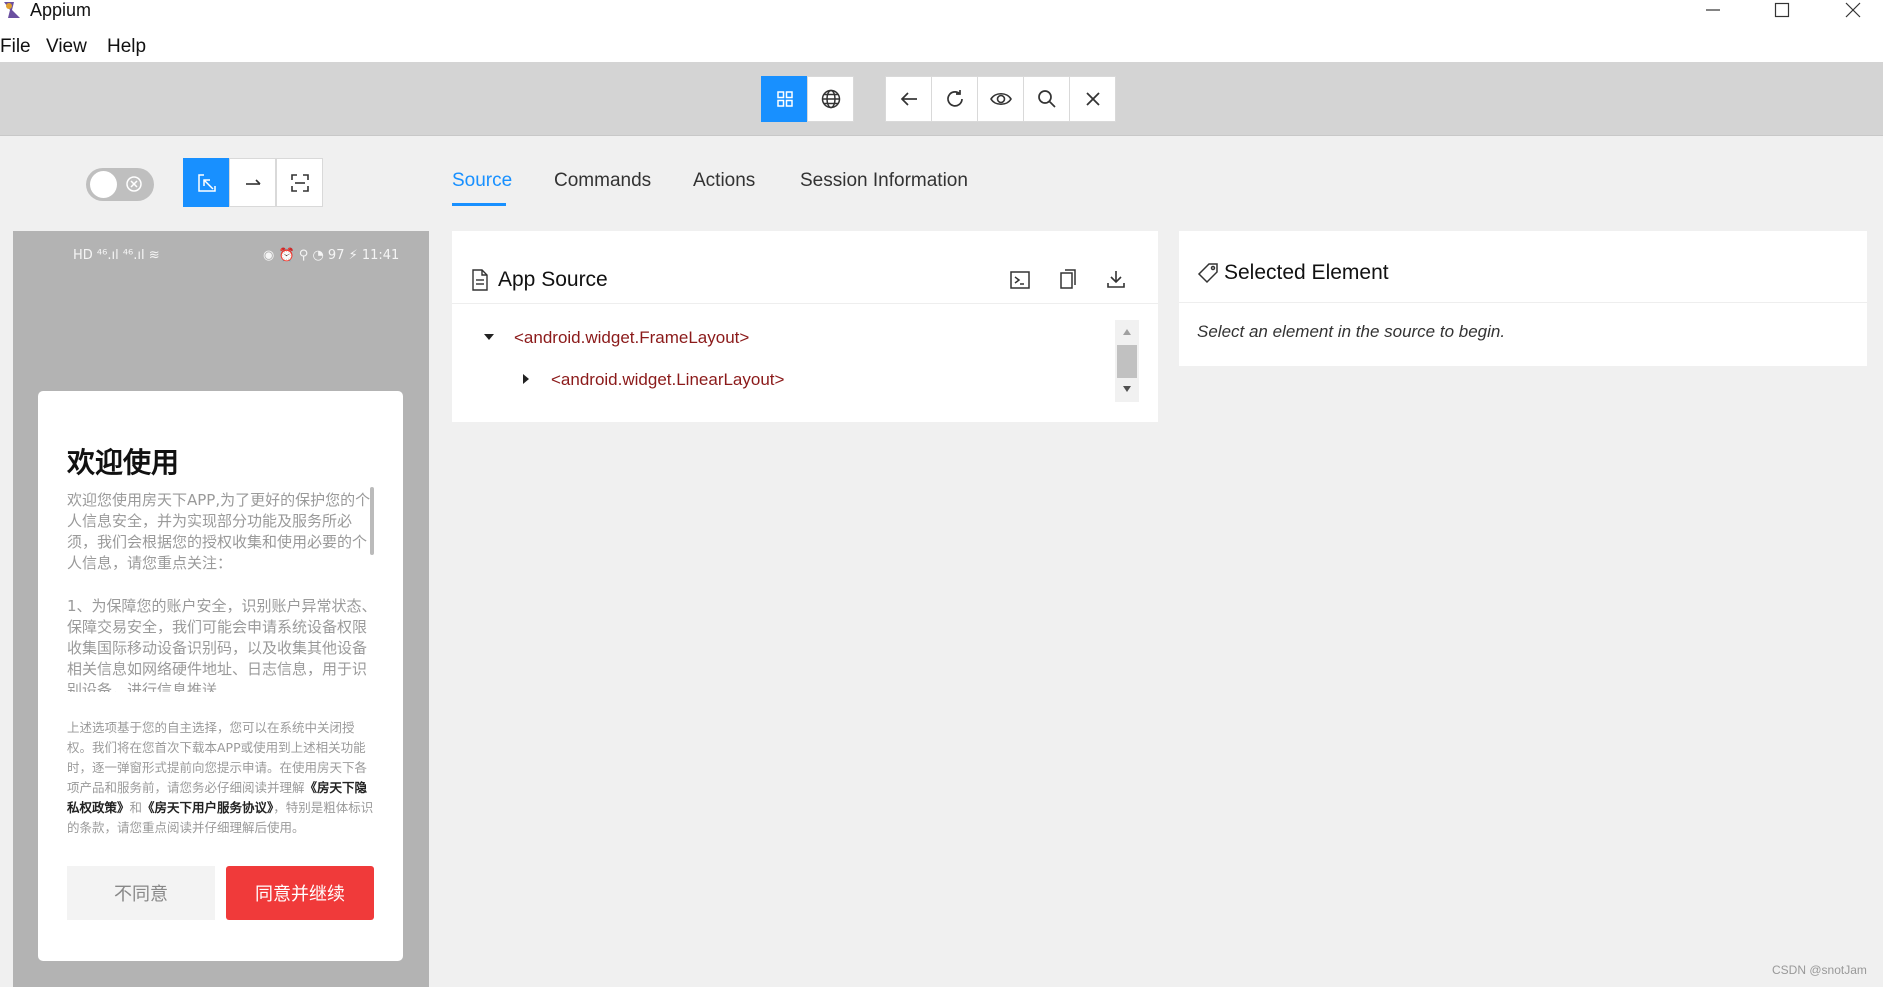 The image size is (1883, 987). What do you see at coordinates (553, 279) in the screenshot?
I see `app-source-title: App Source` at bounding box center [553, 279].